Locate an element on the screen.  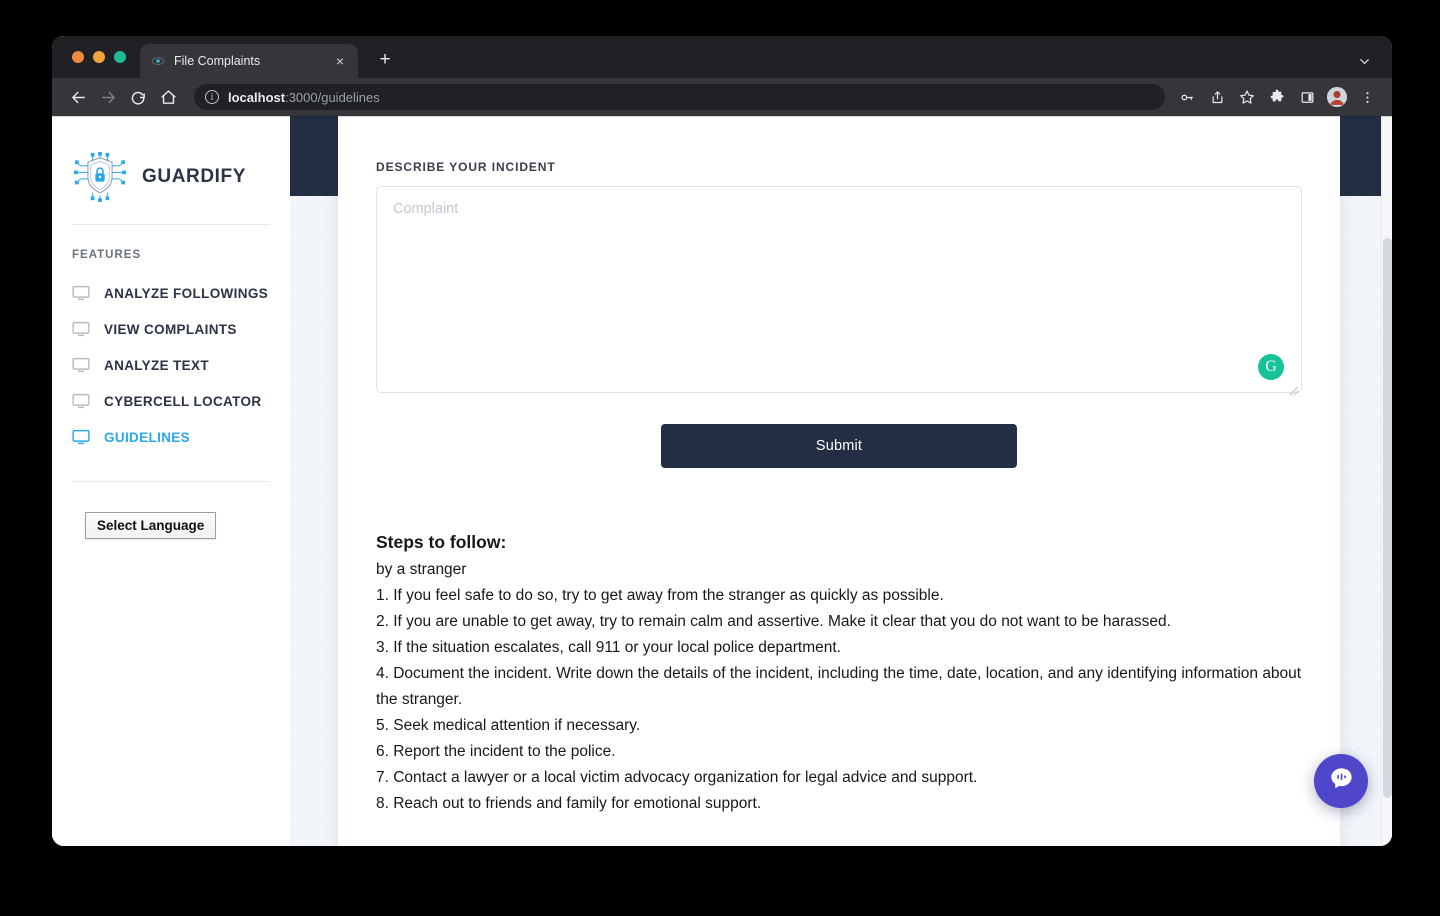
sidebar-item-guidelines: GUIDELINES is located at coordinates (171, 437).